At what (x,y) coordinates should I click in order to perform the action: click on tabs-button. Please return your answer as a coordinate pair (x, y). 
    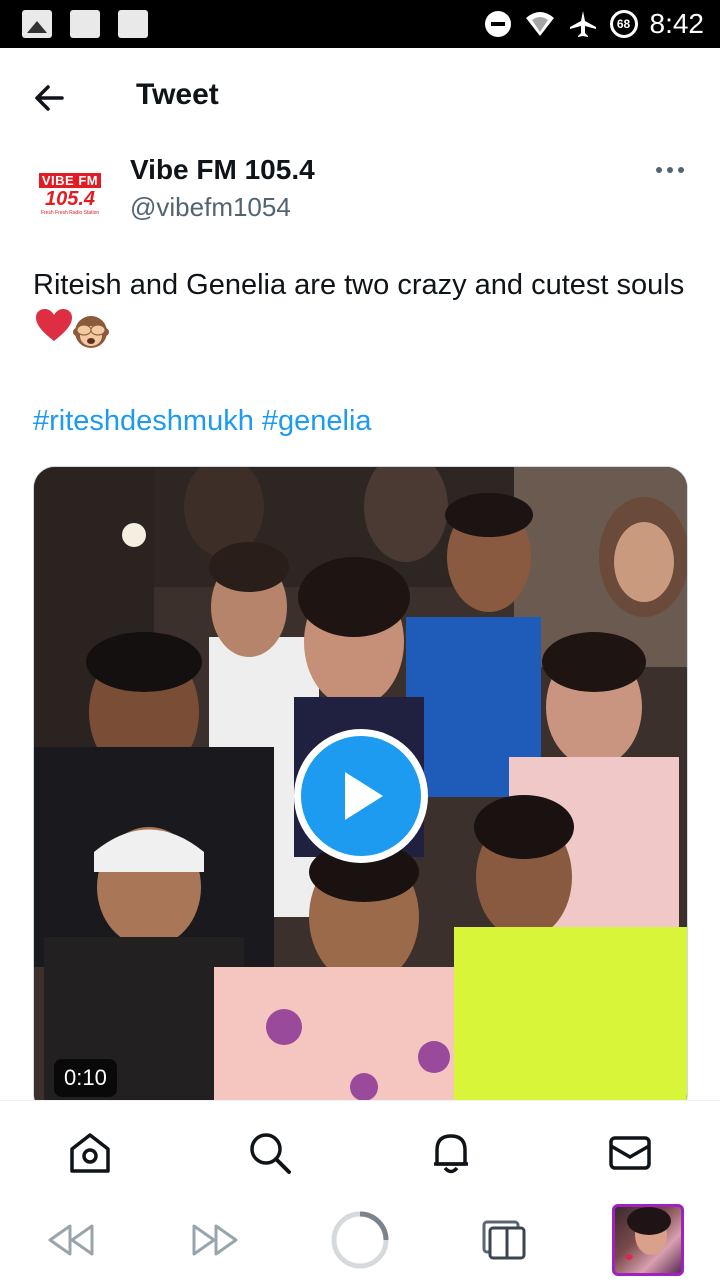
    Looking at the image, I should click on (504, 1240).